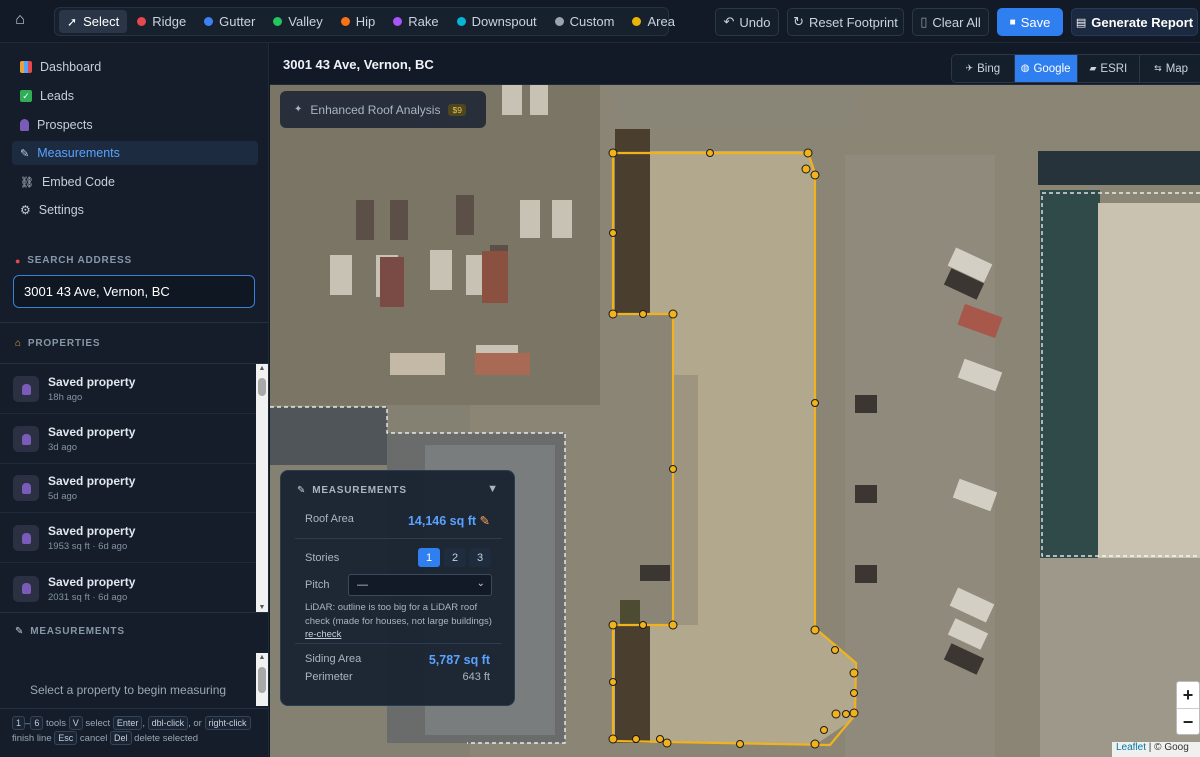 Image resolution: width=1200 pixels, height=757 pixels. I want to click on property-list-item: Saved property 3d ago, so click(128, 439).